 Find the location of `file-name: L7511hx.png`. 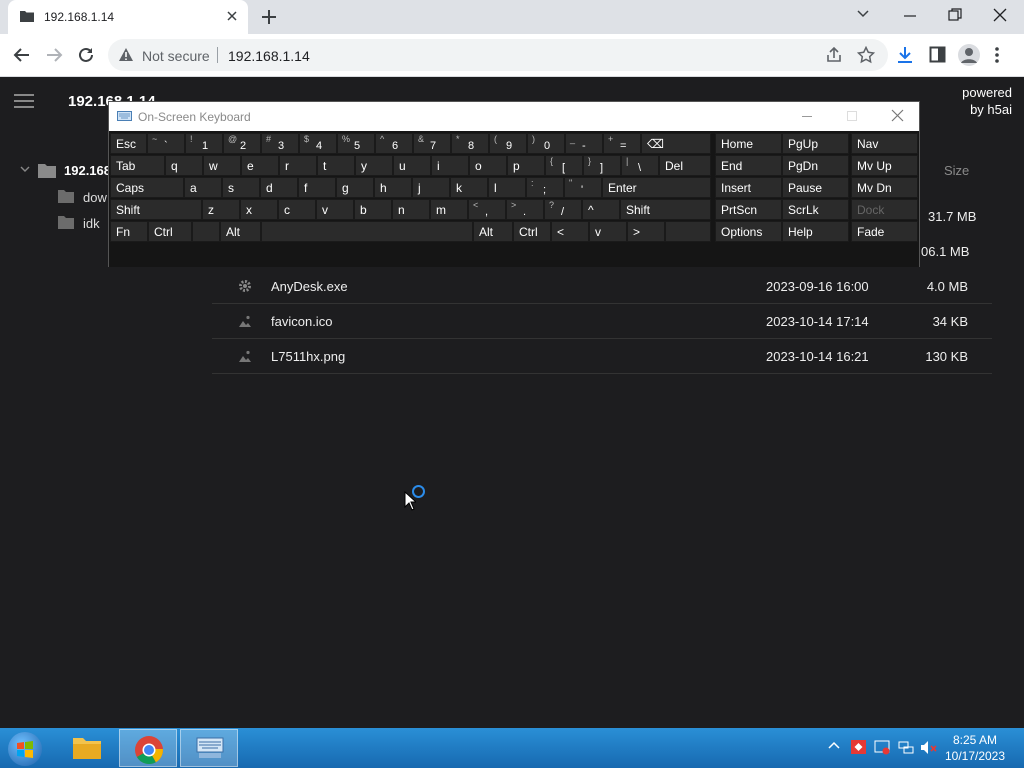

file-name: L7511hx.png is located at coordinates (308, 356).